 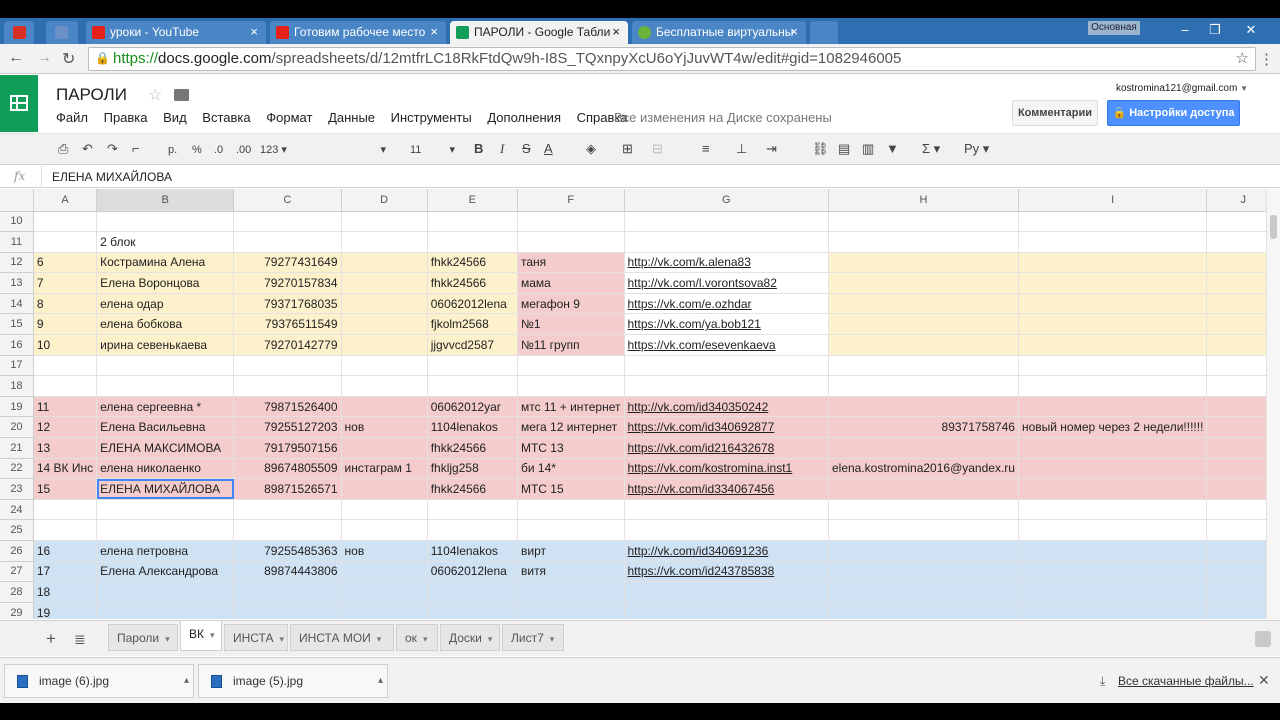 I want to click on text-color-button: A, so click(x=548, y=148).